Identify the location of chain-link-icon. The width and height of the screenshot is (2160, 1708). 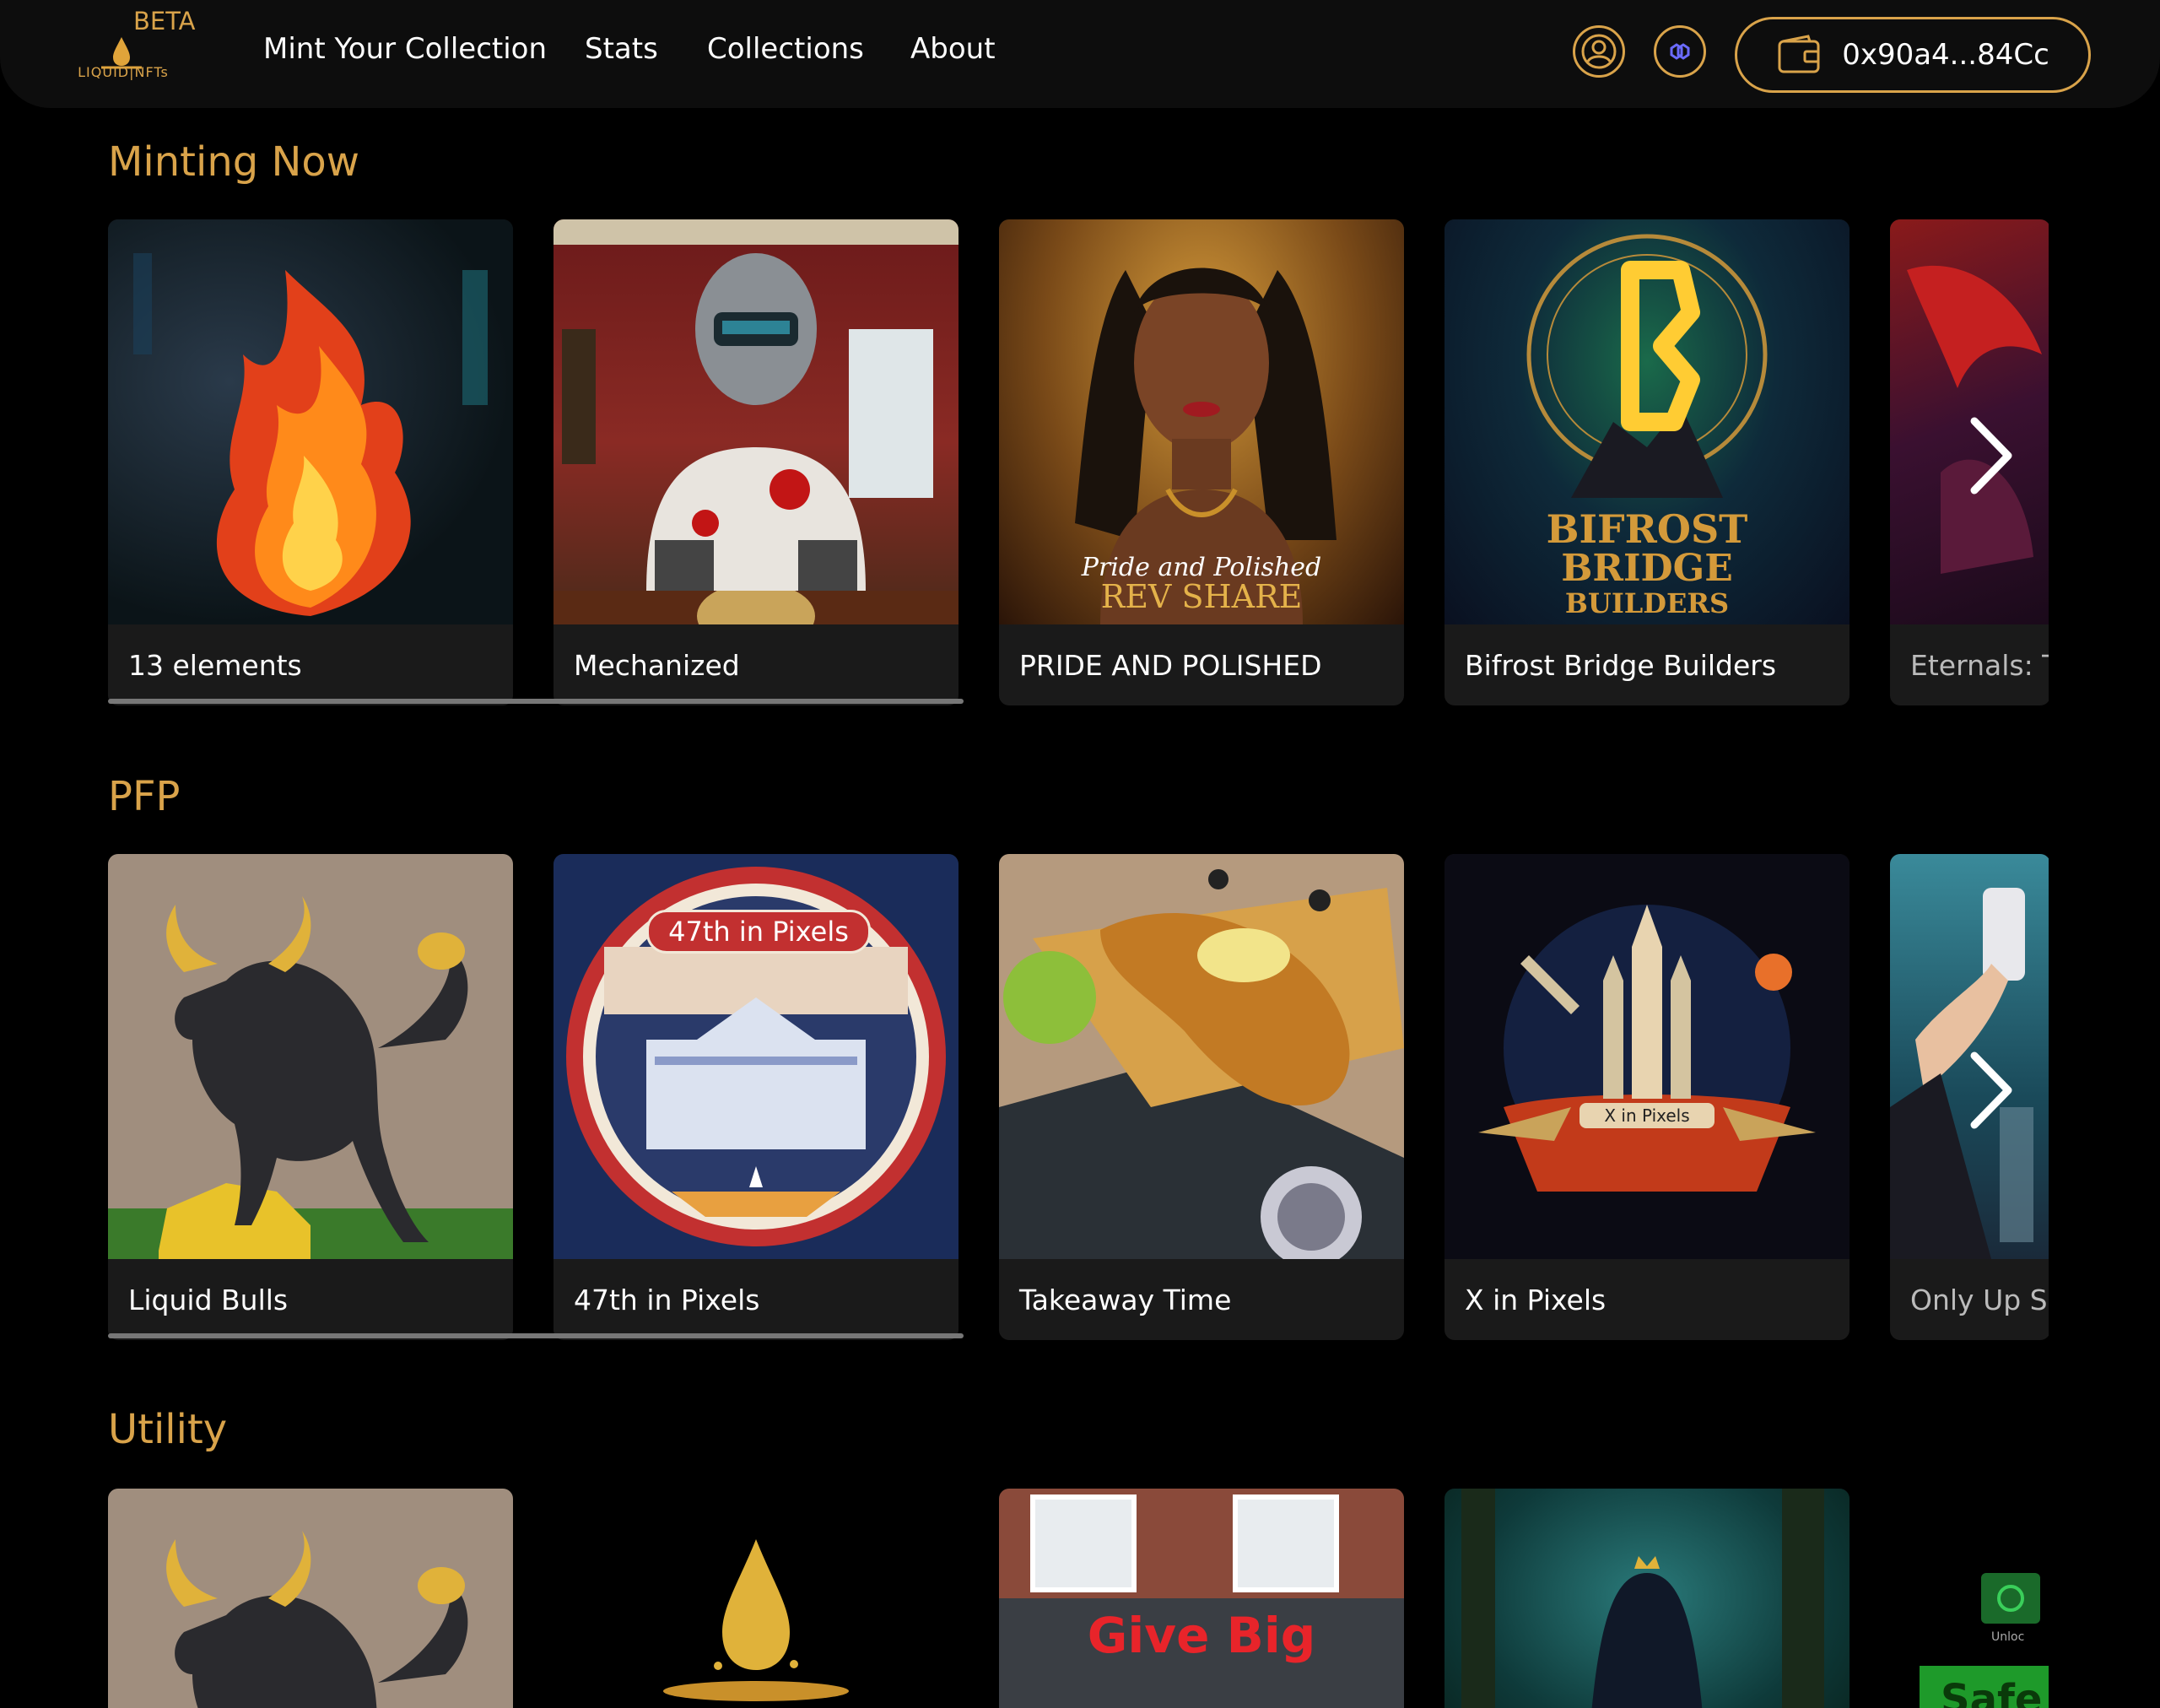
(1680, 51).